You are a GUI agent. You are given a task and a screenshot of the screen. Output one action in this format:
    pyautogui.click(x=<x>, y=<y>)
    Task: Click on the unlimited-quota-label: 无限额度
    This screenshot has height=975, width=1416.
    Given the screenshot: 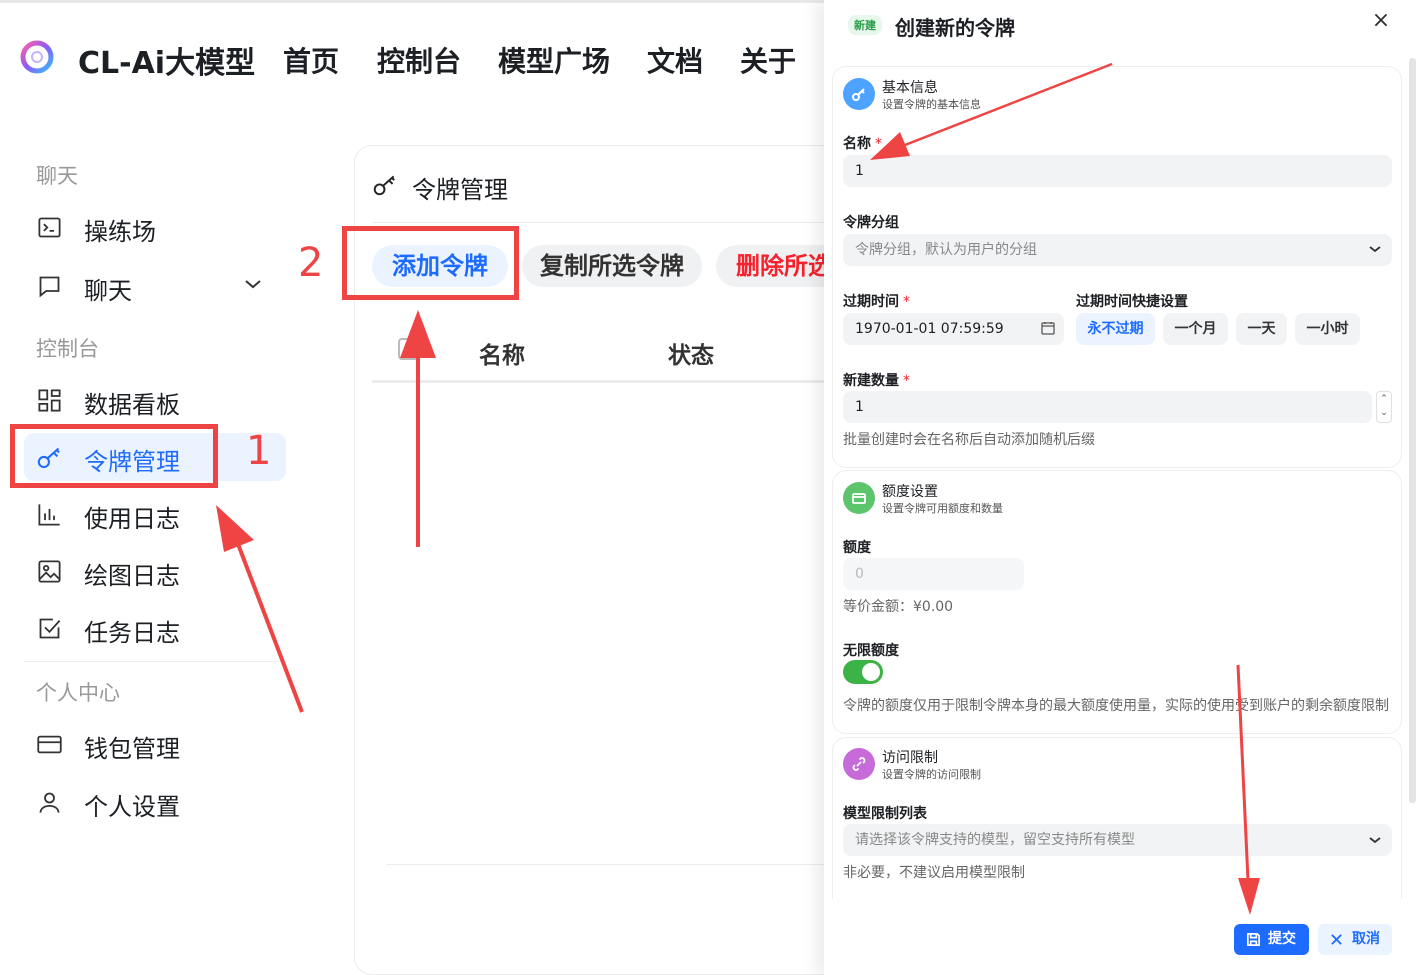 What is the action you would take?
    pyautogui.click(x=871, y=651)
    